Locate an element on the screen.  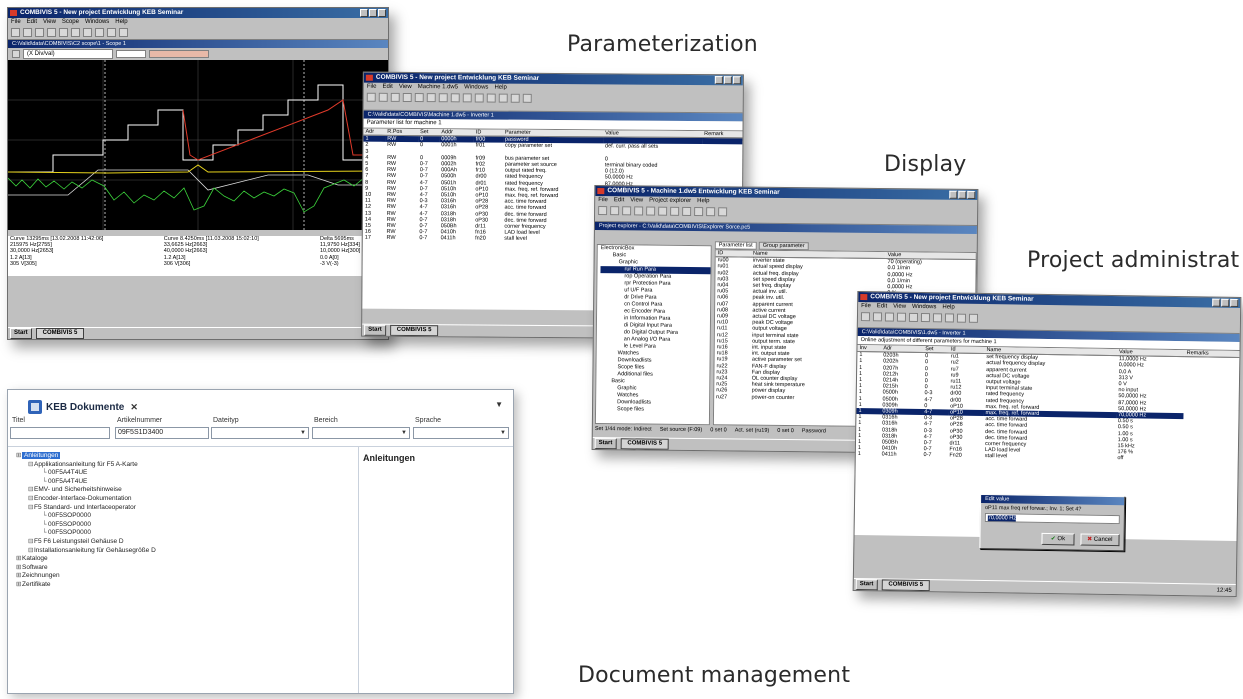
folder-icon is located at coordinates (711, 212).